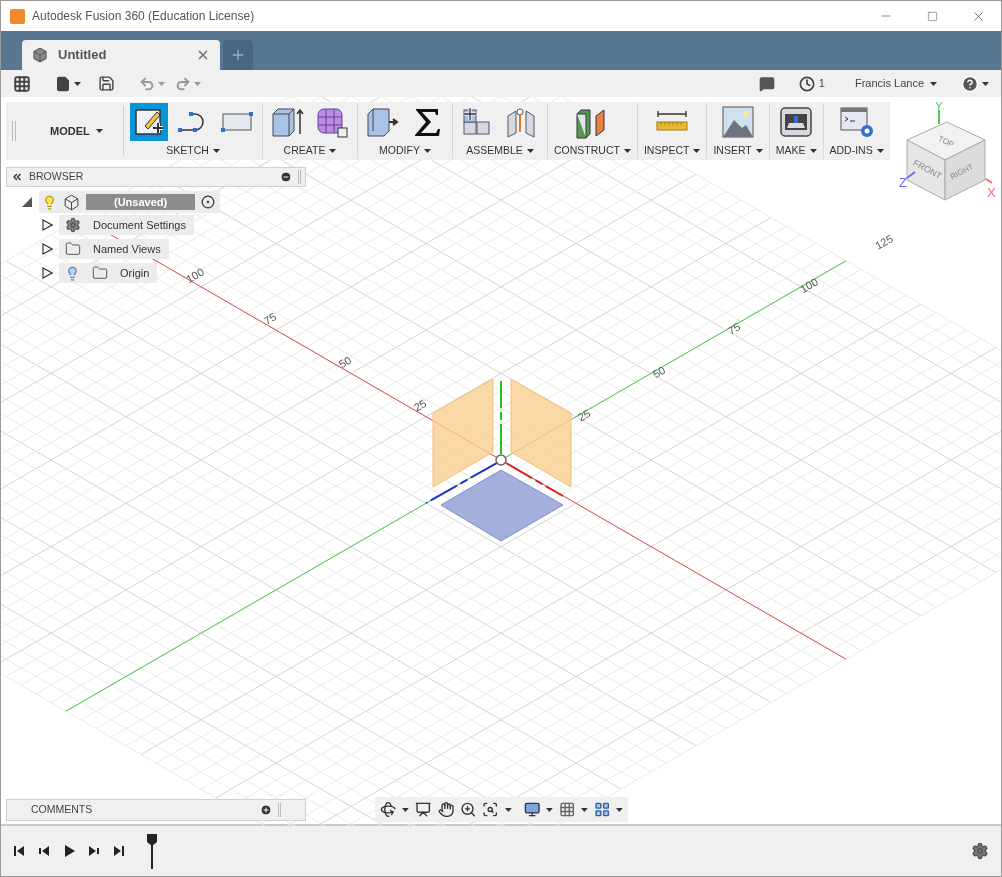  I want to click on gear-icon, so click(73, 225).